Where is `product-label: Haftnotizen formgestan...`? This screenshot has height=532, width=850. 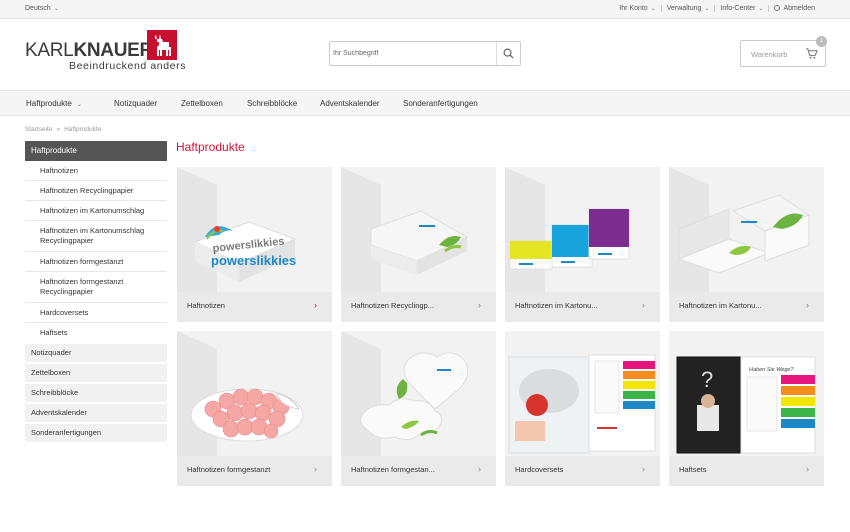 product-label: Haftnotizen formgestan... is located at coordinates (393, 469).